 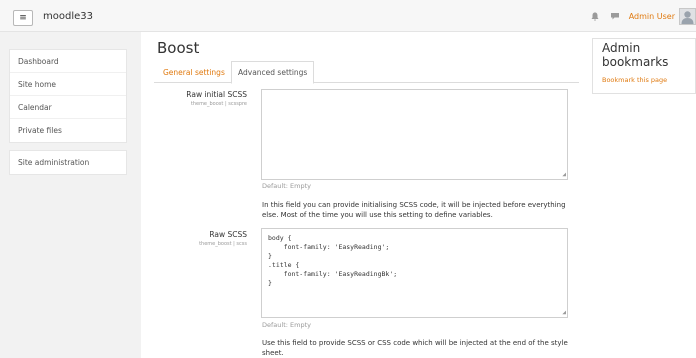 What do you see at coordinates (414, 134) in the screenshot?
I see `raw-initial-scss-textarea: ◢` at bounding box center [414, 134].